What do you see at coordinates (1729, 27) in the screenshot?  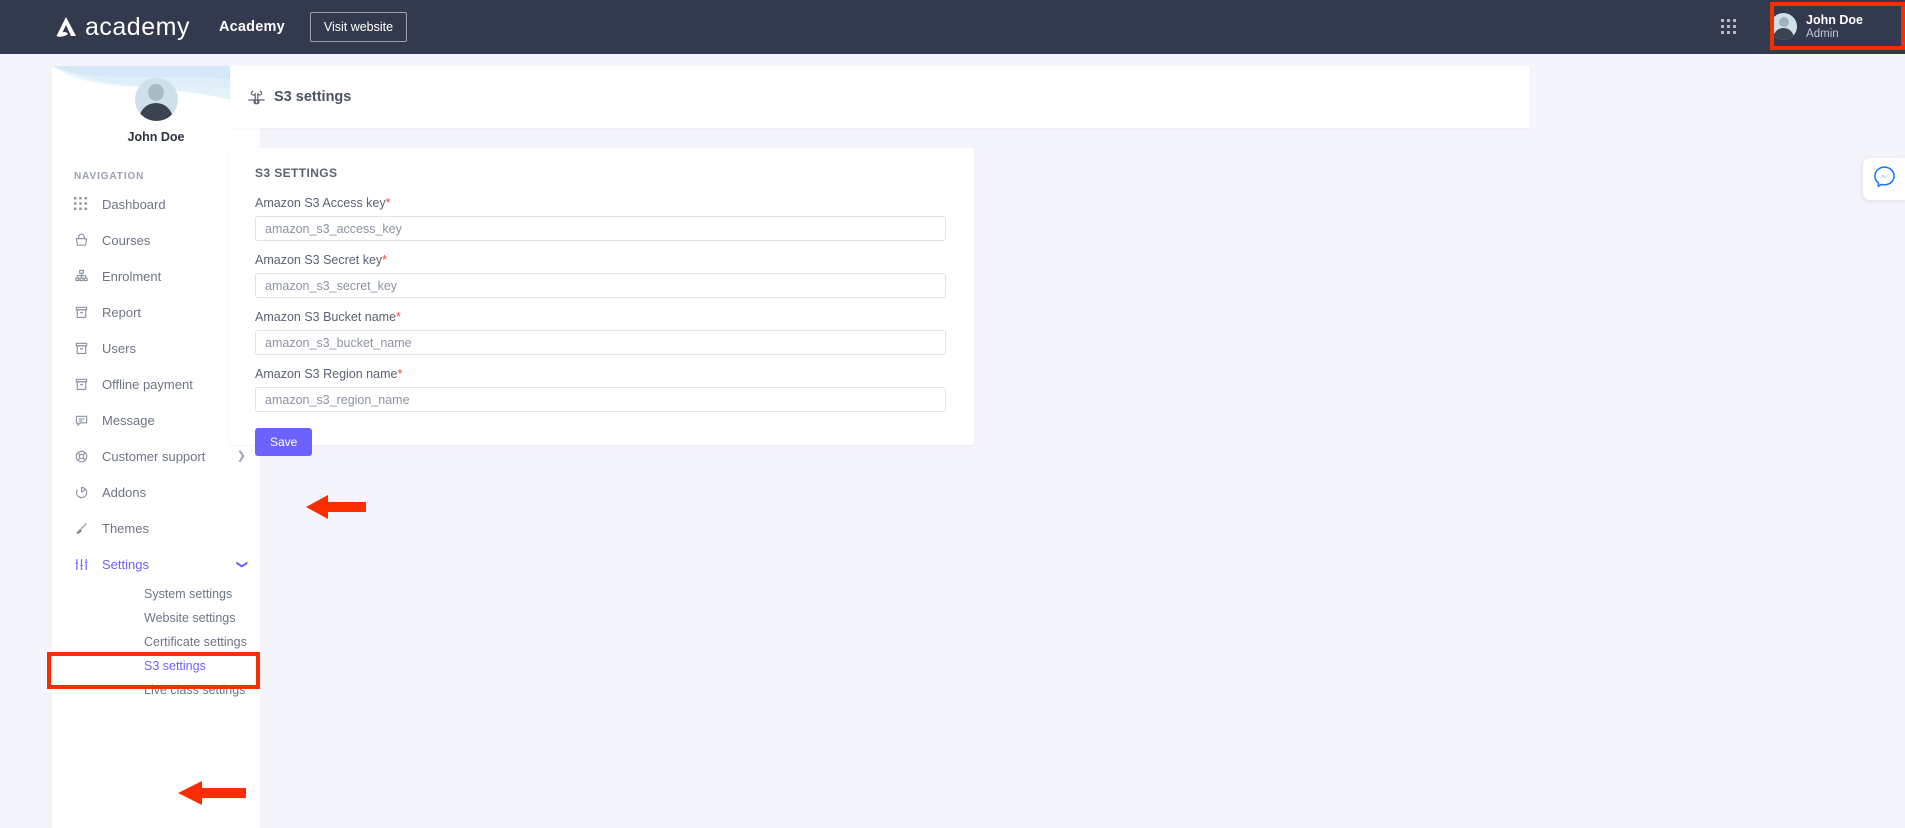 I see `apps-grid-icon` at bounding box center [1729, 27].